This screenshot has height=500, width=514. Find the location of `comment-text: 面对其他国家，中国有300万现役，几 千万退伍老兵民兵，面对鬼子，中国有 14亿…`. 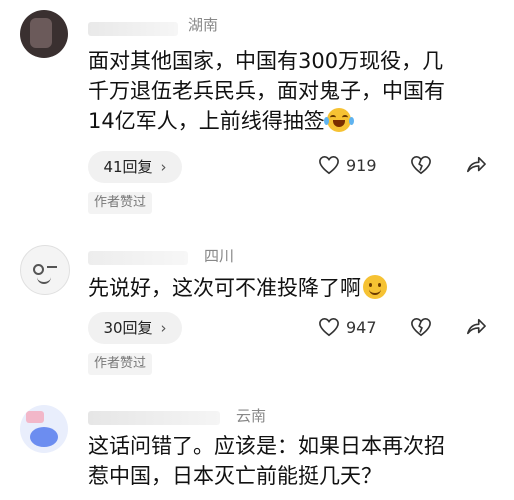

comment-text: 面对其他国家，中国有300万现役，几 千万退伍老兵民兵，面对鬼子，中国有 14亿… is located at coordinates (293, 91).